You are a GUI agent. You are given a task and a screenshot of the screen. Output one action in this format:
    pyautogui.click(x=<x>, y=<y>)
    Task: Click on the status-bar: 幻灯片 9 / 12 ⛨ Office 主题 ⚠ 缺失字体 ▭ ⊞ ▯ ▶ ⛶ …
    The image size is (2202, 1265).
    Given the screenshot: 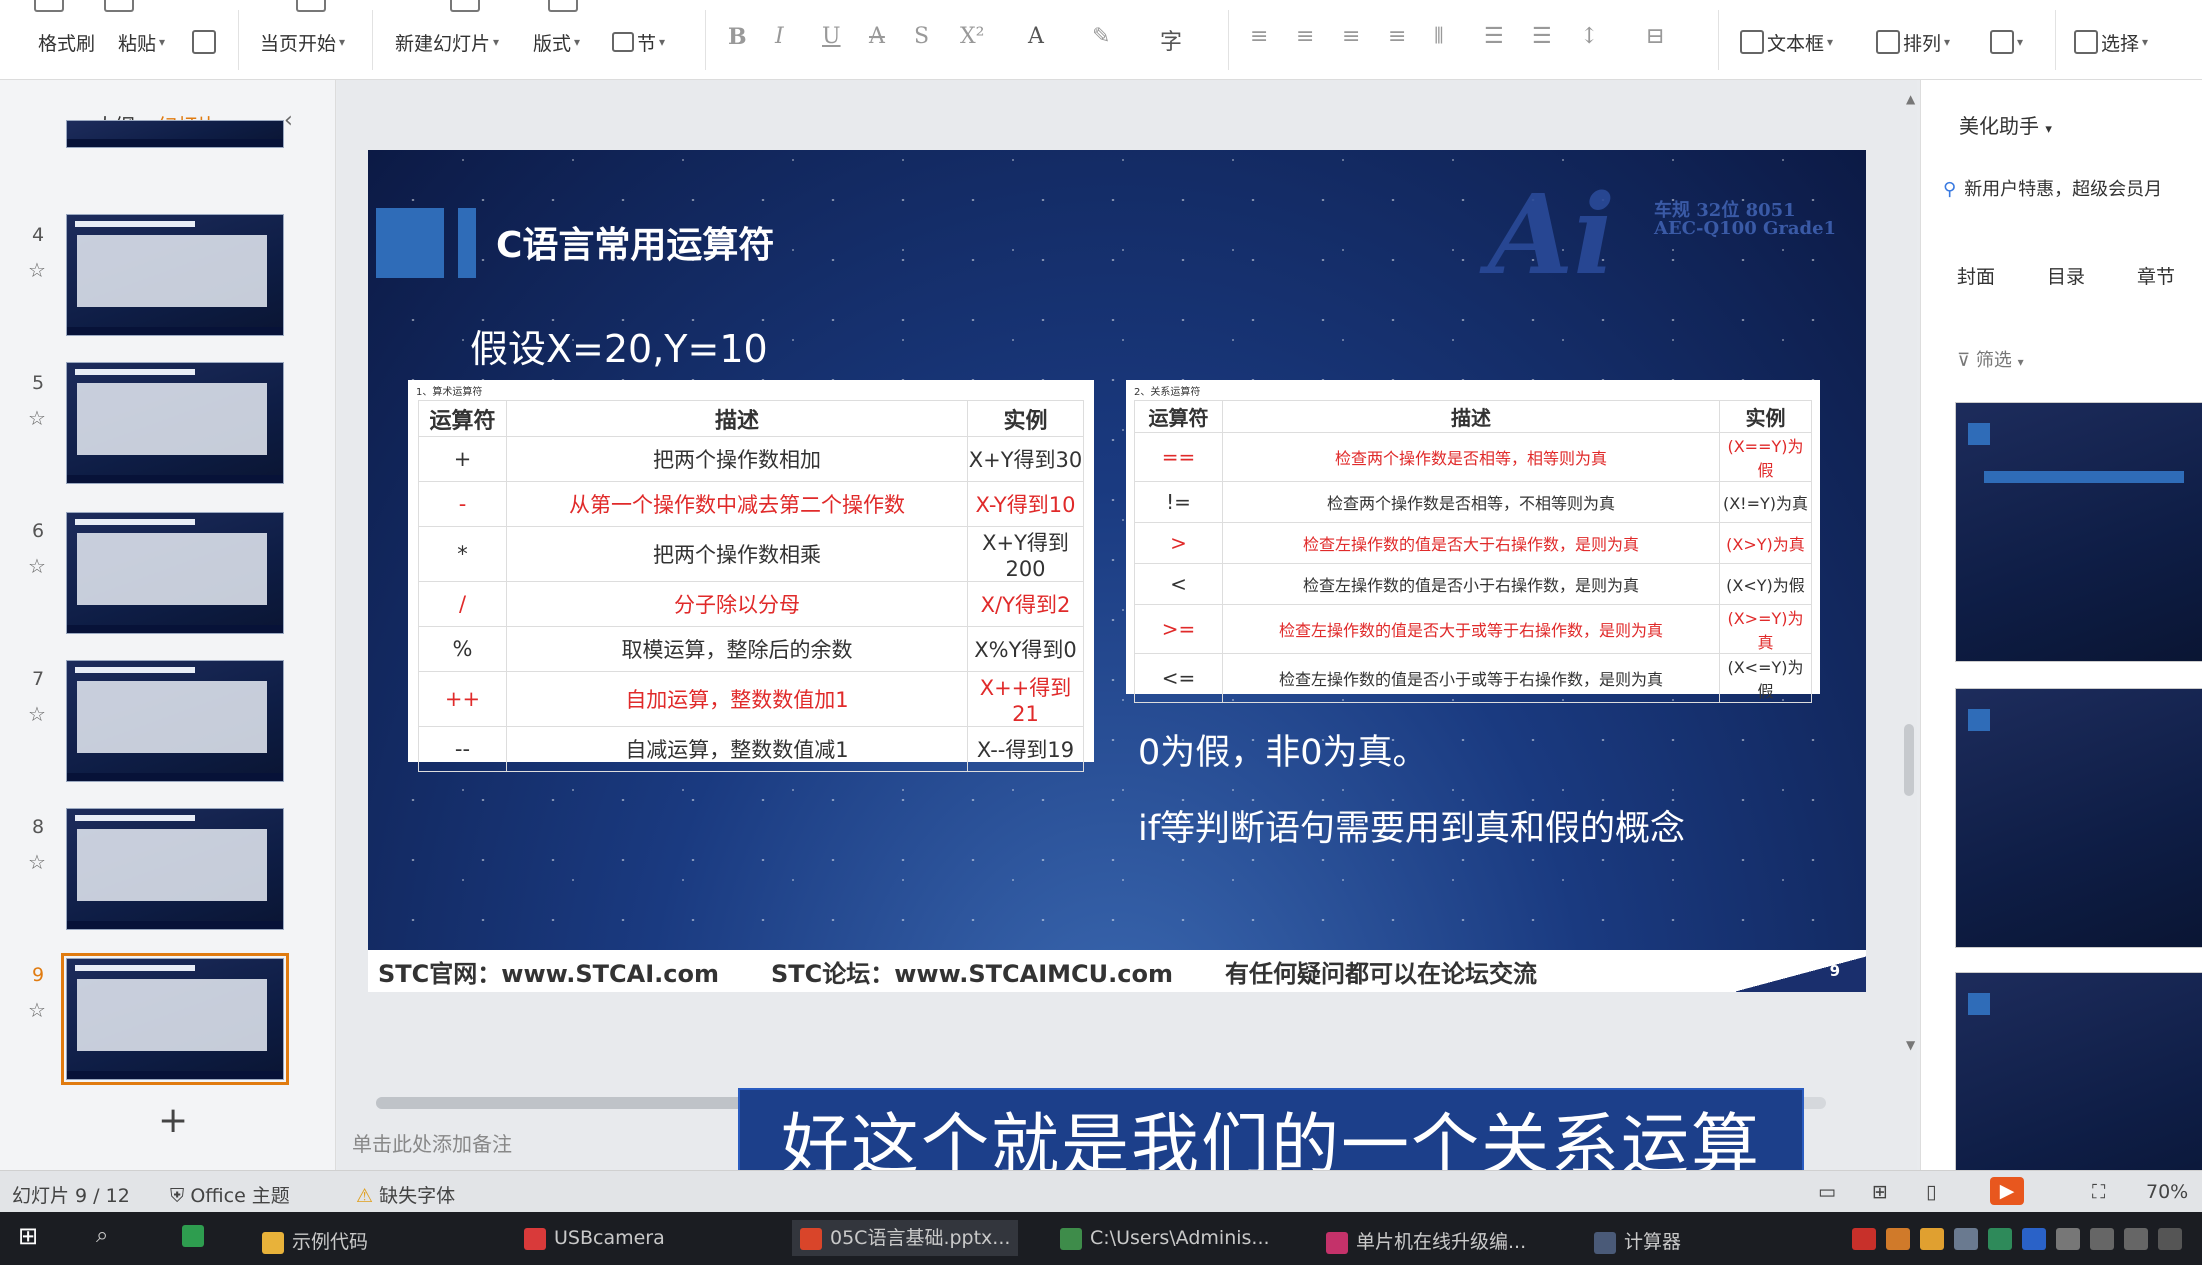 What is the action you would take?
    pyautogui.click(x=1101, y=1191)
    